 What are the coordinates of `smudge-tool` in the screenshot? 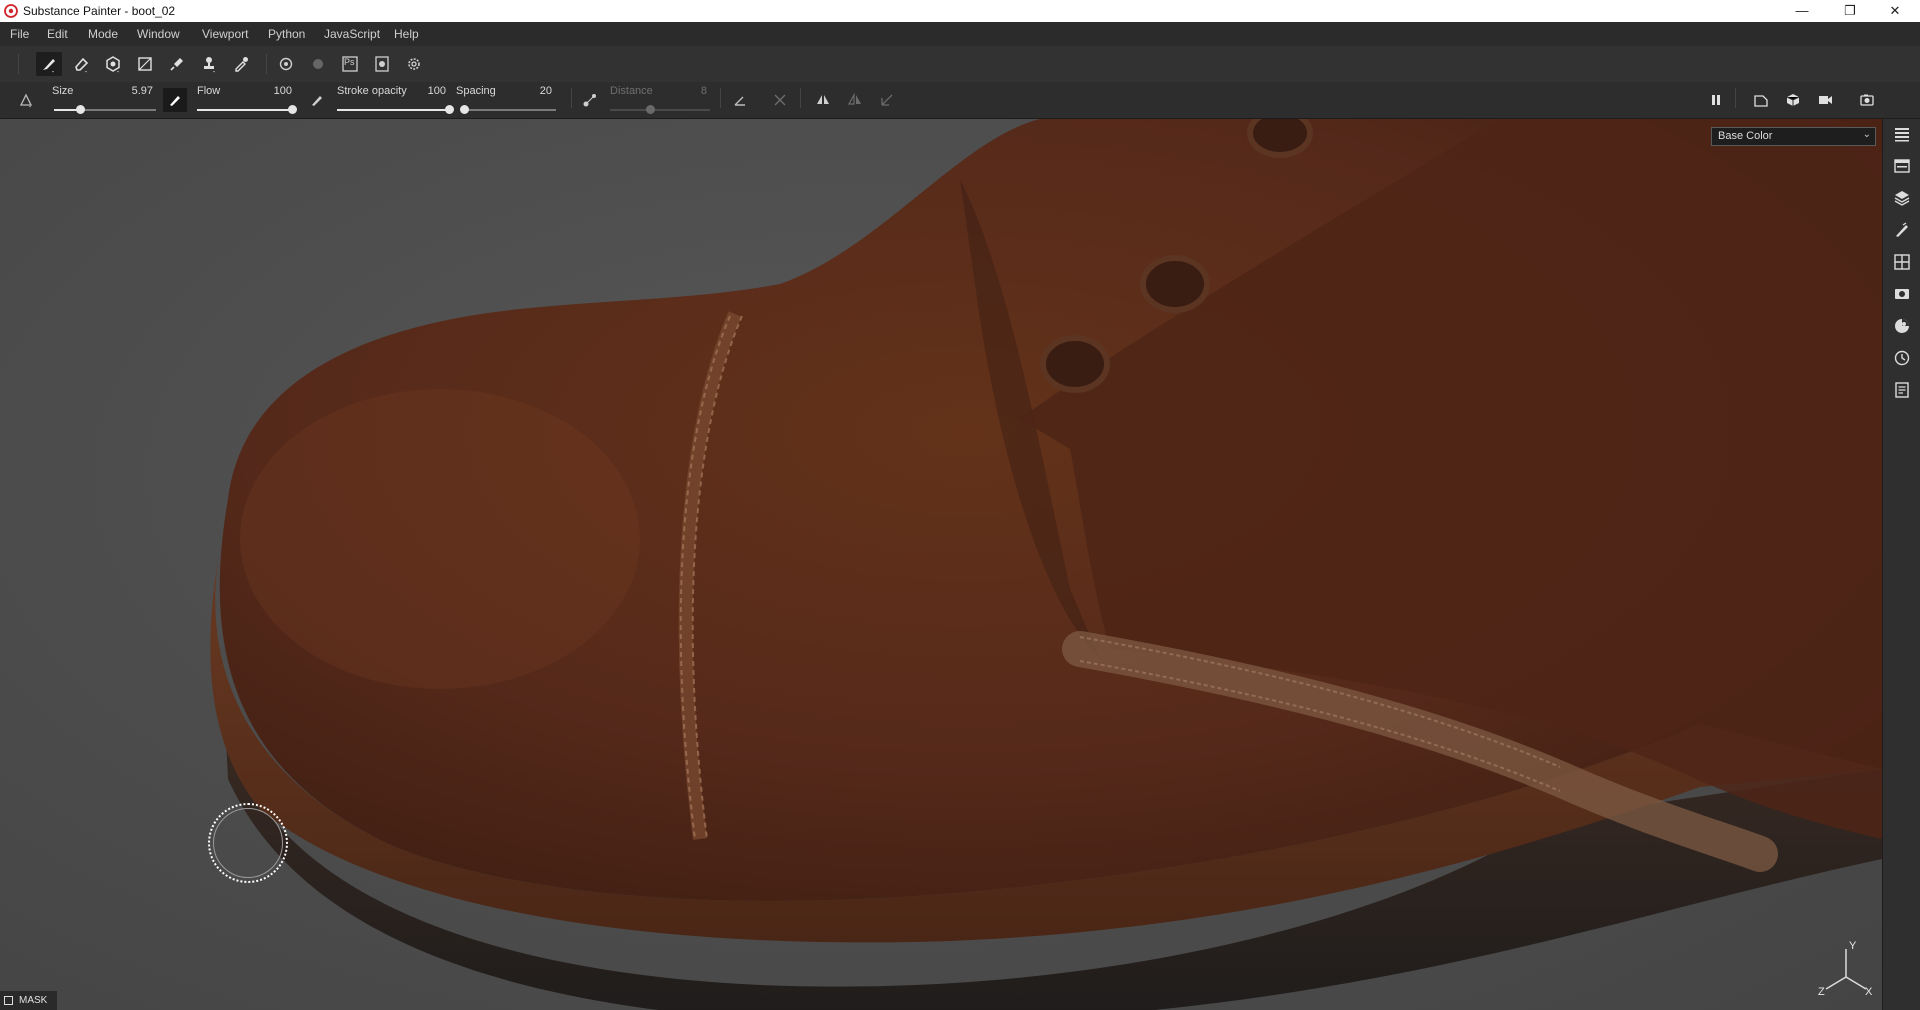 It's located at (177, 64).